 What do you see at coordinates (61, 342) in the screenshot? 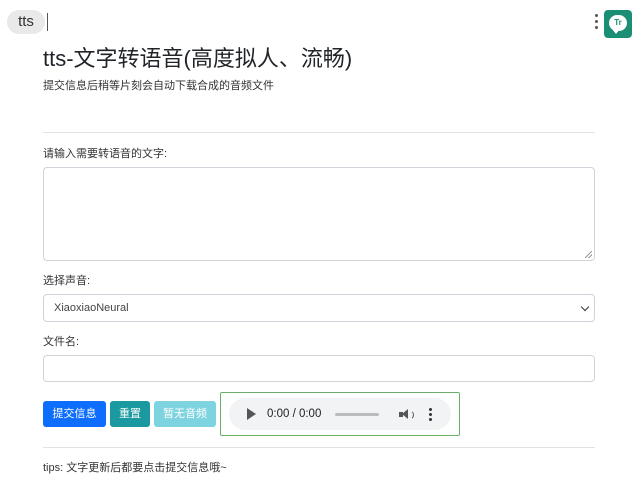
I see `filename-label: 文件名:` at bounding box center [61, 342].